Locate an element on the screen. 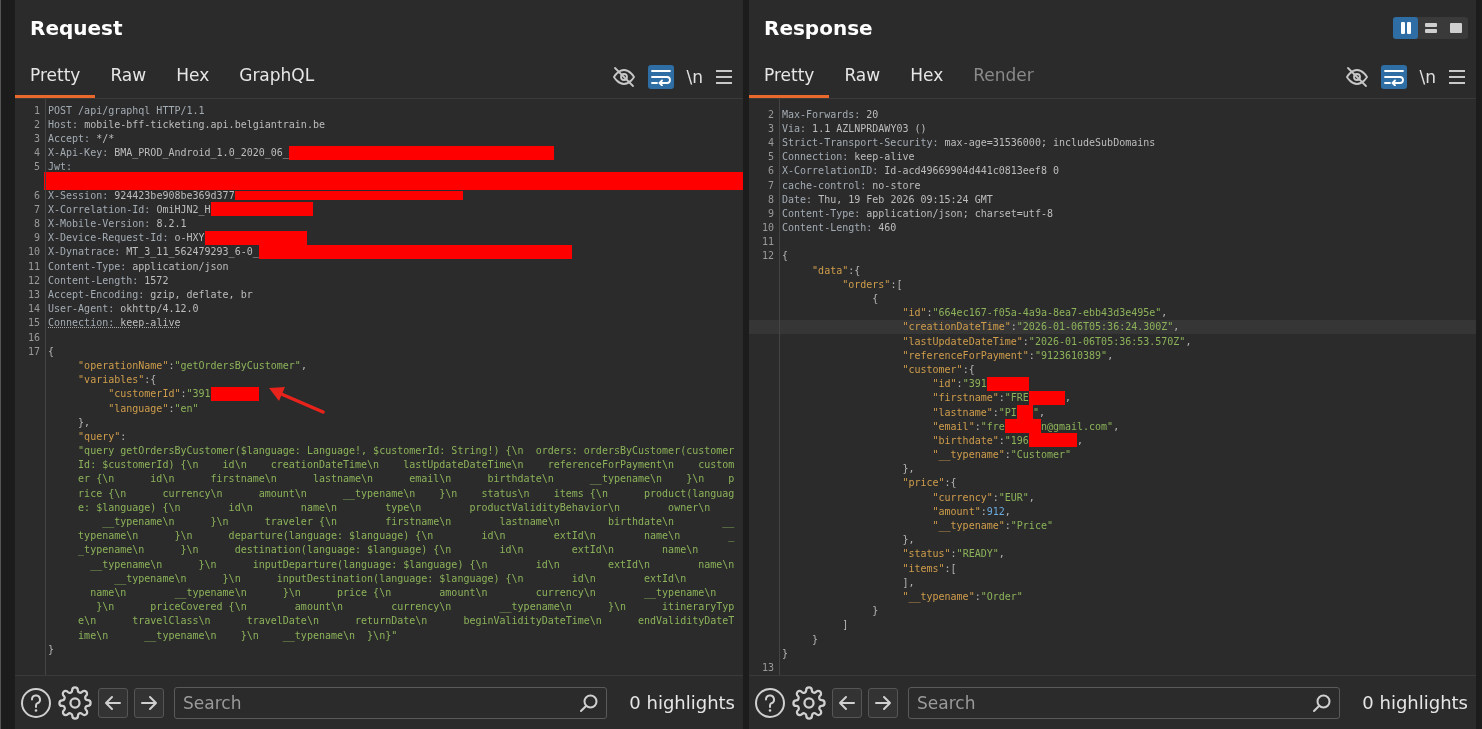 The height and width of the screenshot is (729, 1482). code-line: Jwt: is located at coordinates (60, 167).